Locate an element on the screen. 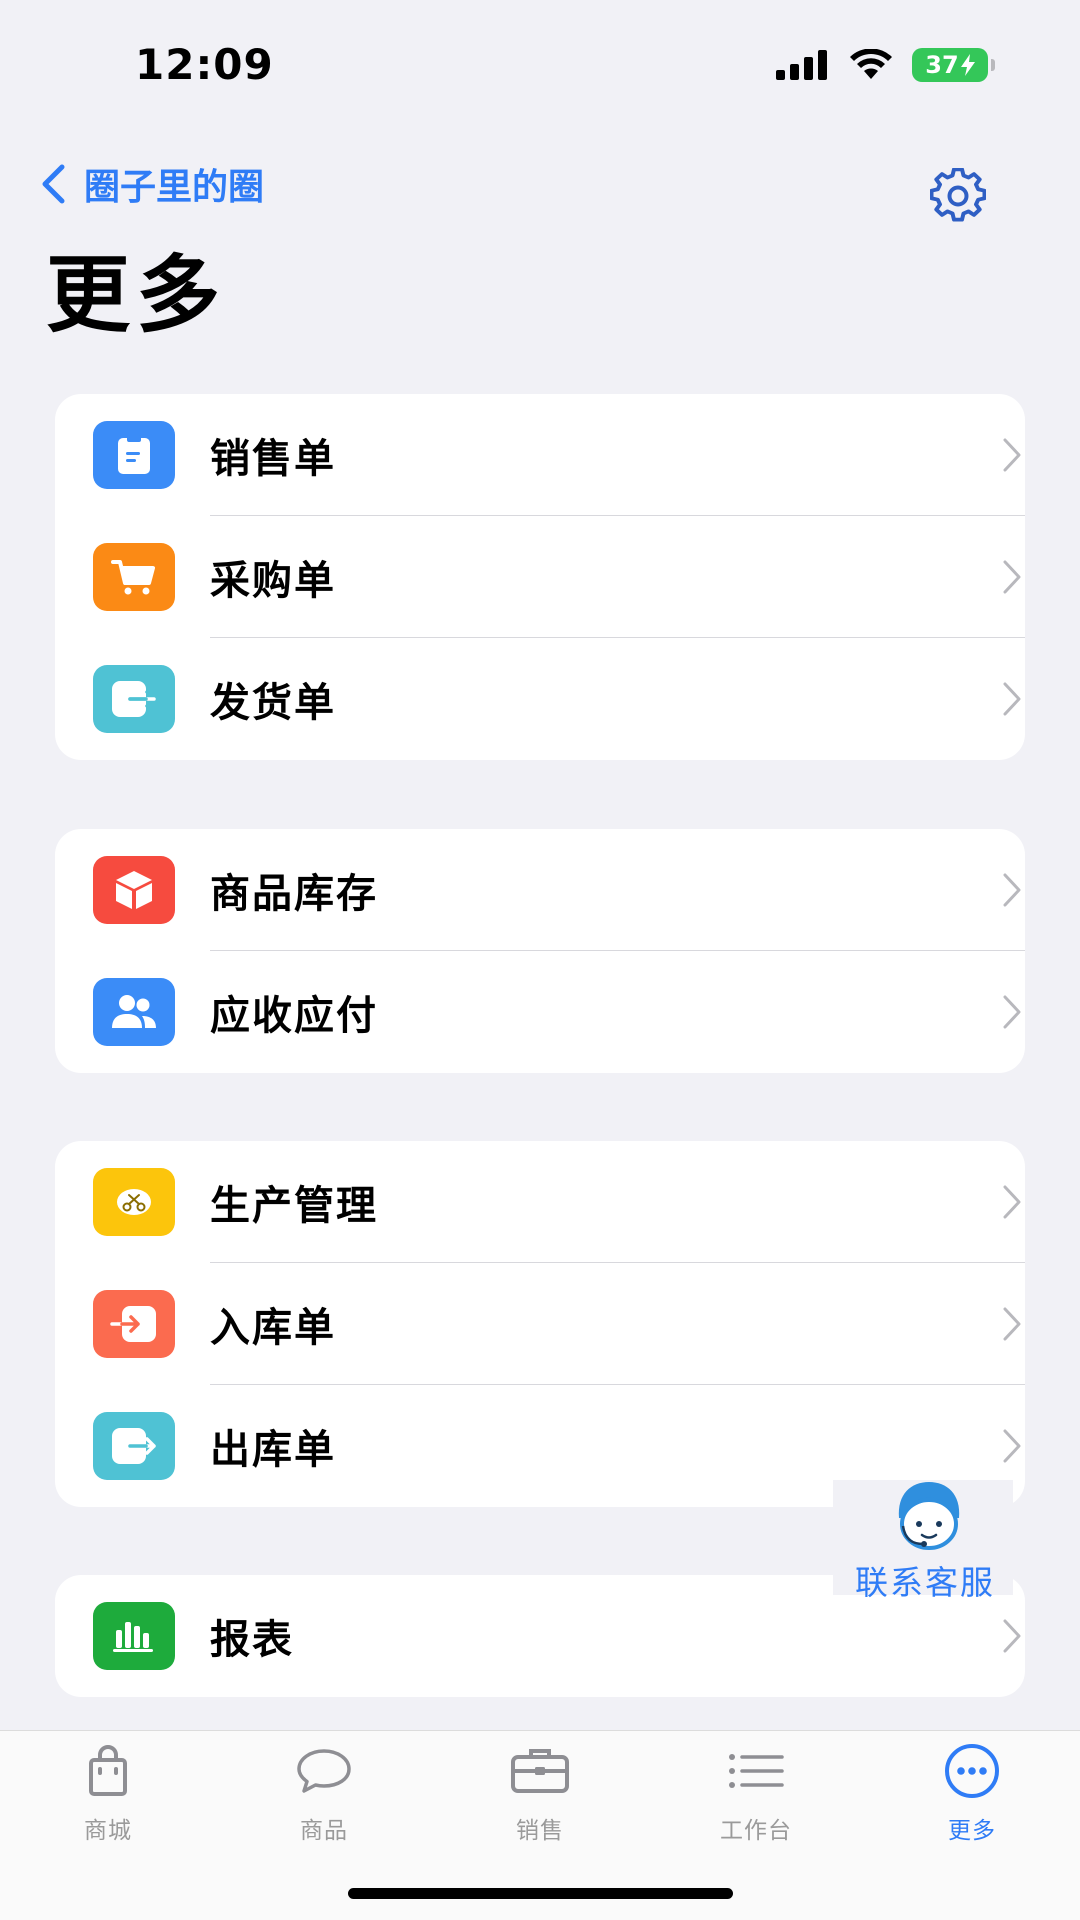 The height and width of the screenshot is (1920, 1080). menu-item-label: 报表 is located at coordinates (252, 1640).